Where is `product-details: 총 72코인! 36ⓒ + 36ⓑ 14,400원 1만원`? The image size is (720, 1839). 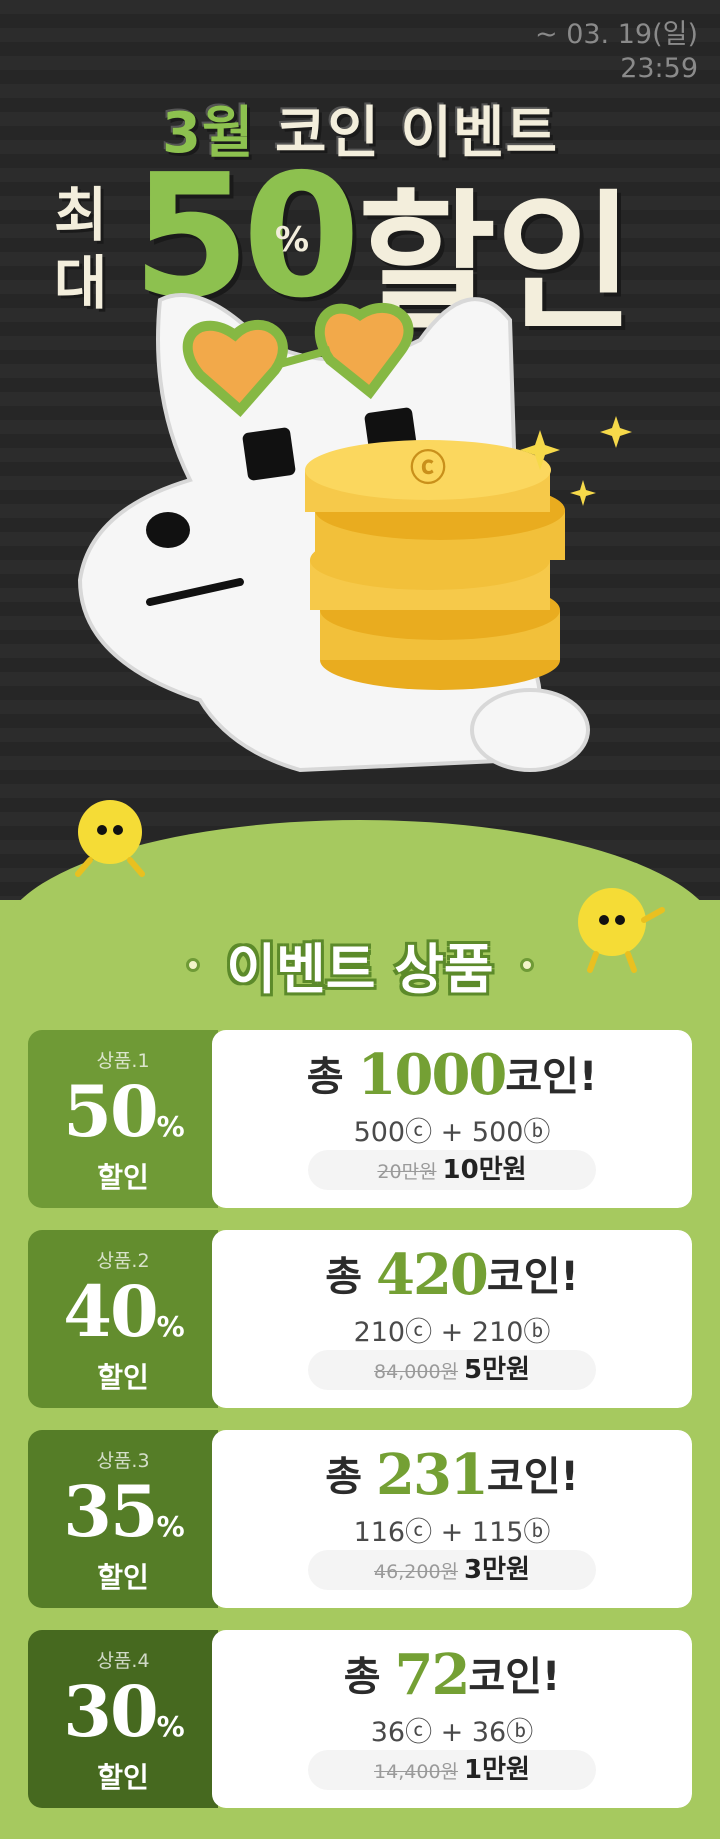 product-details: 총 72코인! 36ⓒ + 36ⓑ 14,400원 1만원 is located at coordinates (452, 1719).